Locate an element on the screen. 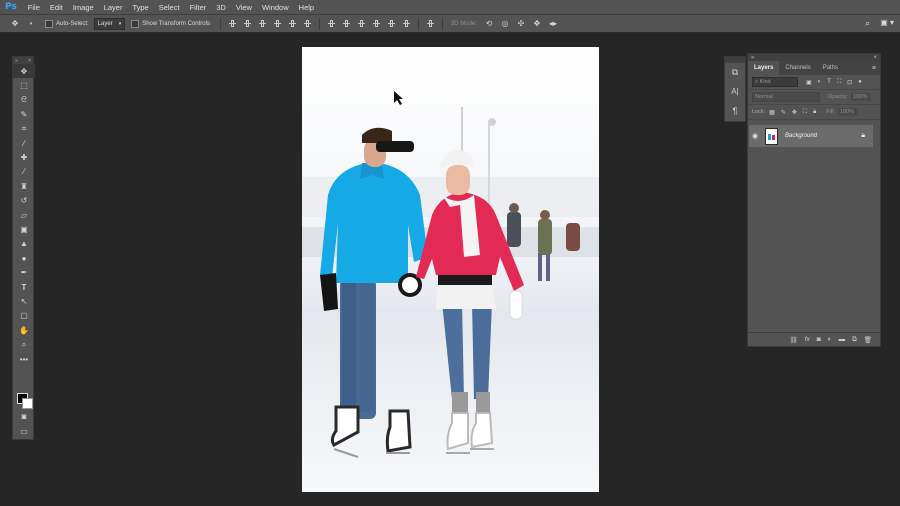  pixel-filter-icon: ▣ is located at coordinates (809, 82).